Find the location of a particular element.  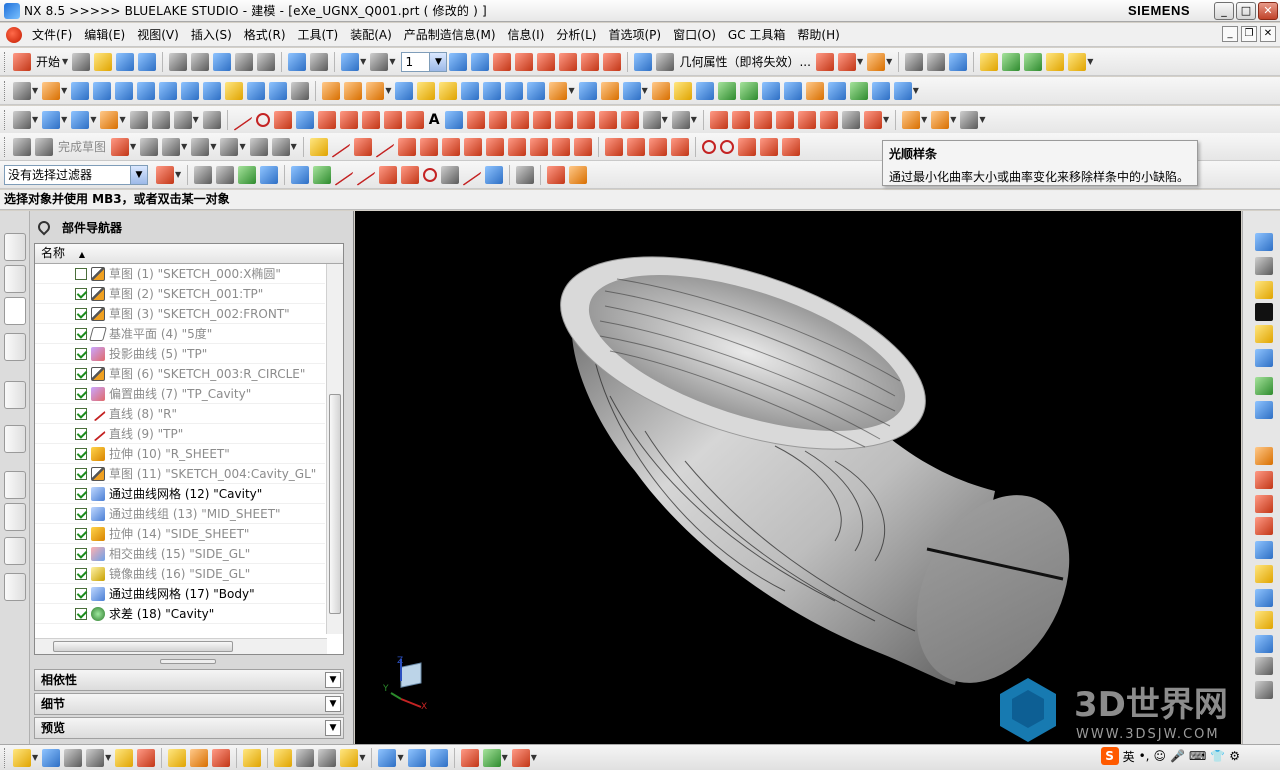

open-folder-icon is located at coordinates (103, 61).